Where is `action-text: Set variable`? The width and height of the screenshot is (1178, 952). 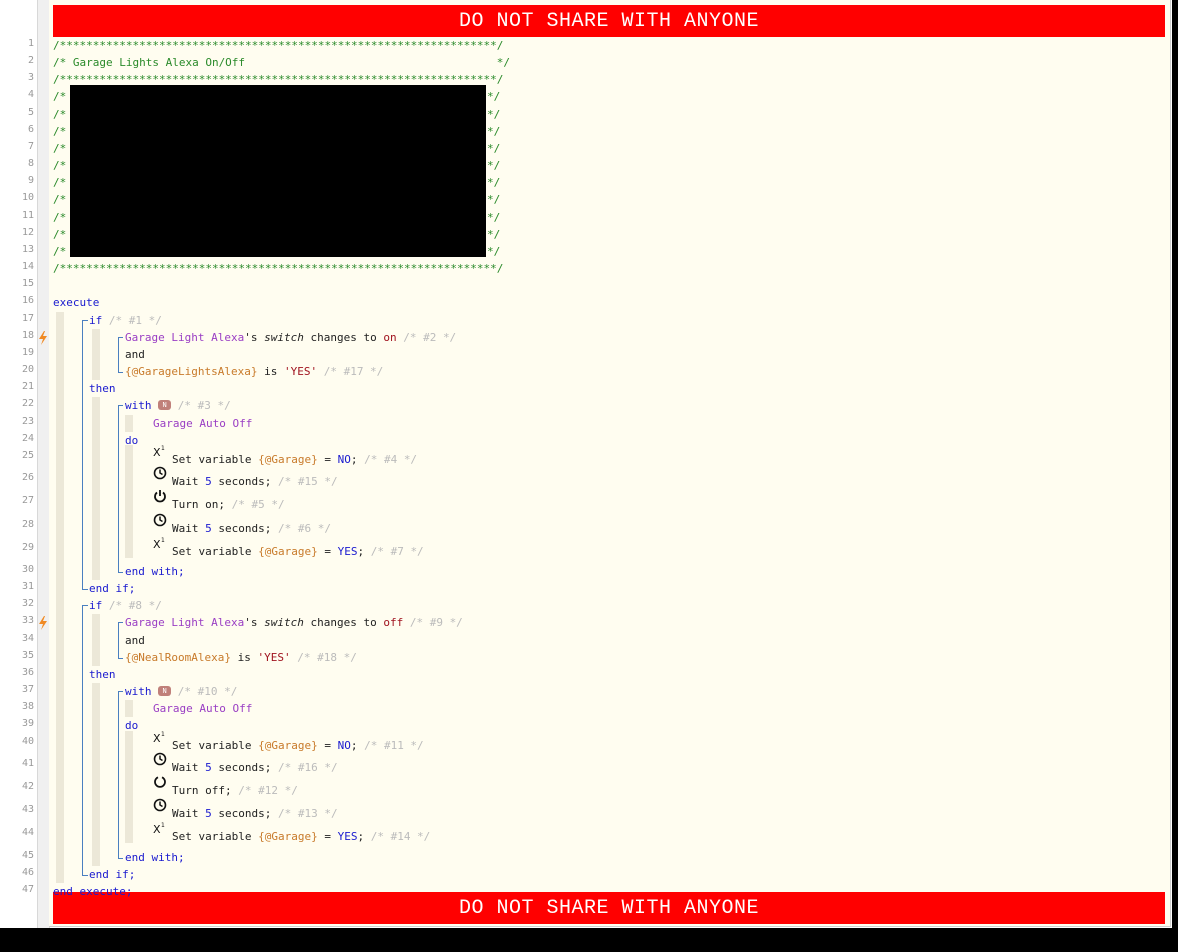
action-text: Set variable is located at coordinates (215, 459).